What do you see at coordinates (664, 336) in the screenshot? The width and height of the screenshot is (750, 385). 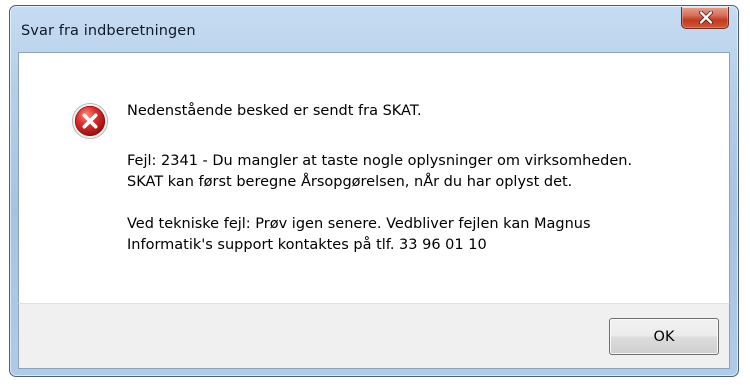 I see `ok-button: OK` at bounding box center [664, 336].